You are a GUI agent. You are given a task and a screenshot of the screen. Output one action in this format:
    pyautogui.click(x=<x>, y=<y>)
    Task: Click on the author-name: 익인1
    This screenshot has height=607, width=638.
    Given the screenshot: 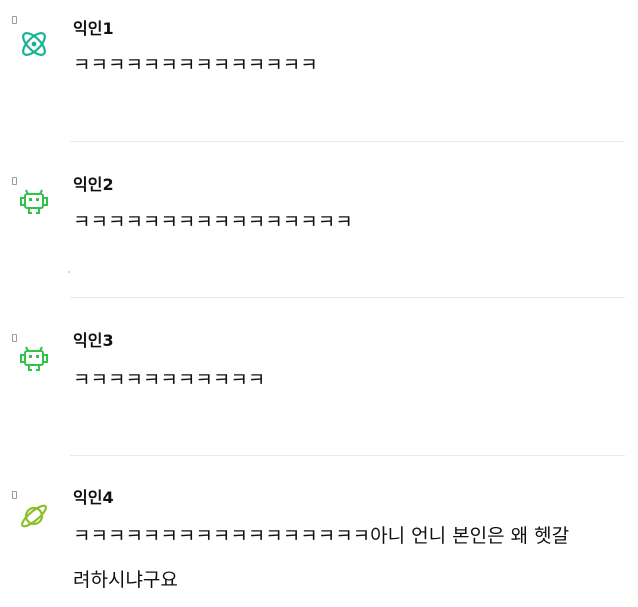 What is the action you would take?
    pyautogui.click(x=93, y=28)
    